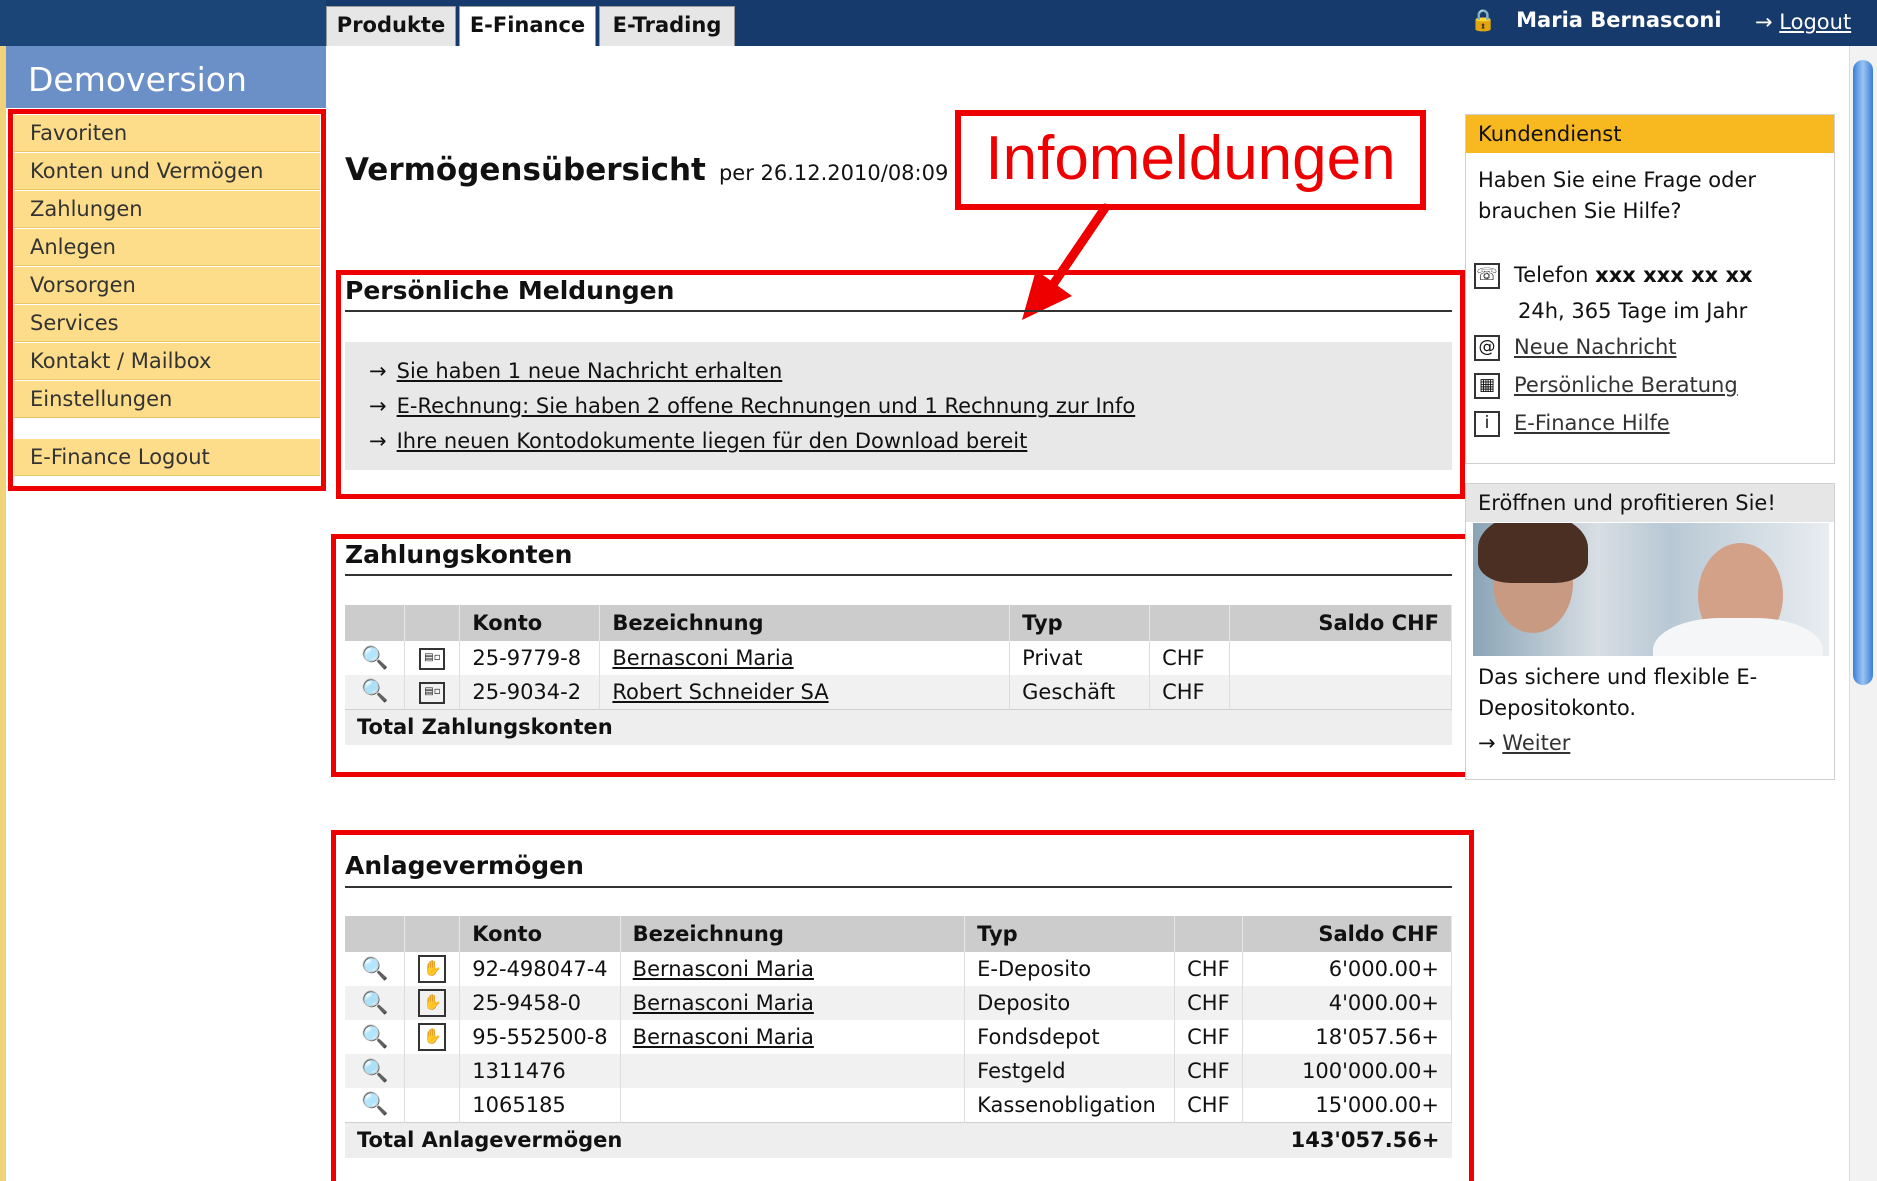  What do you see at coordinates (1633, 311) in the screenshot?
I see `service-hours: 24h, 365 Tage im Jahr` at bounding box center [1633, 311].